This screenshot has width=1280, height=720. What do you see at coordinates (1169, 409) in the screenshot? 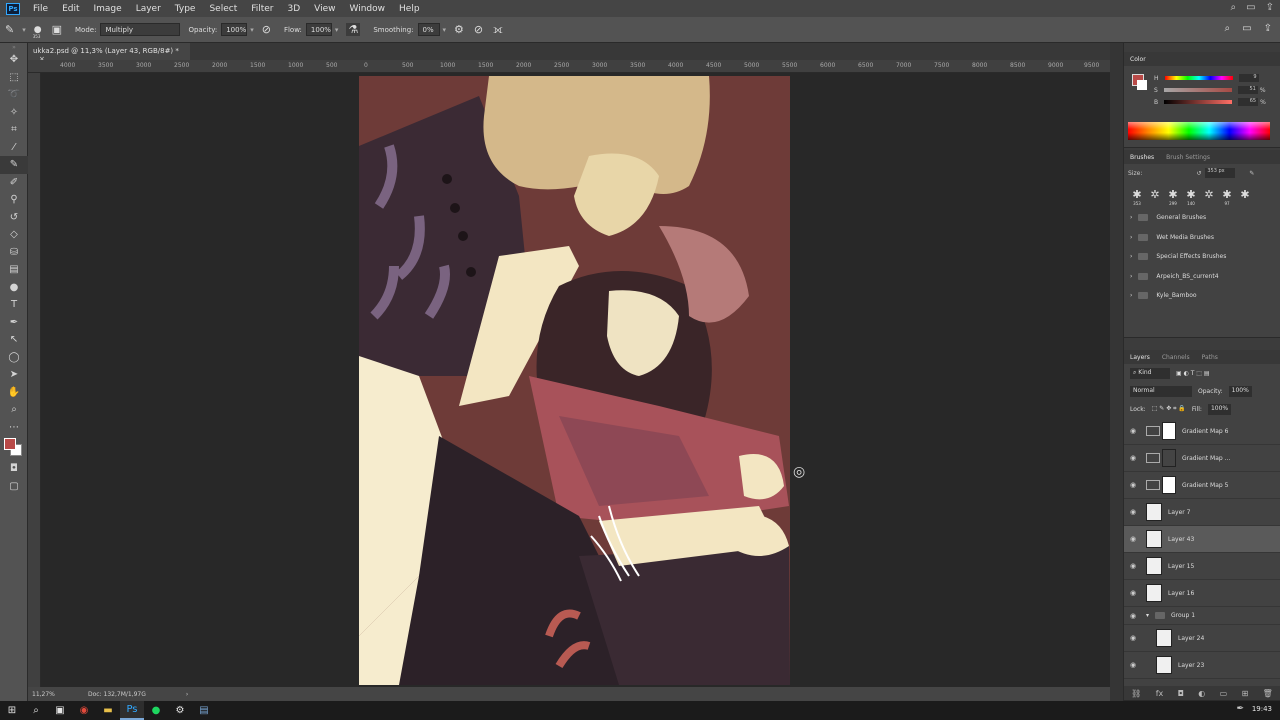
I see `lock-icons: ⬚ ✎ ✥ ⌗ 🔒` at bounding box center [1169, 409].